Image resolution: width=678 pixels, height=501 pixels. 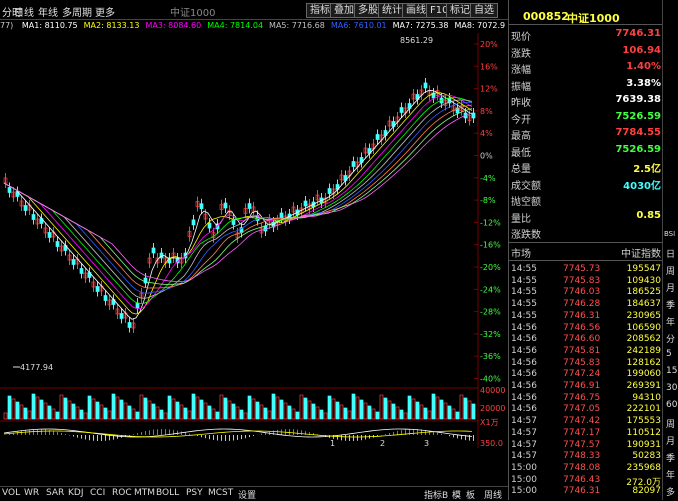 I want to click on tick-volume: 235968, so click(x=643, y=467).